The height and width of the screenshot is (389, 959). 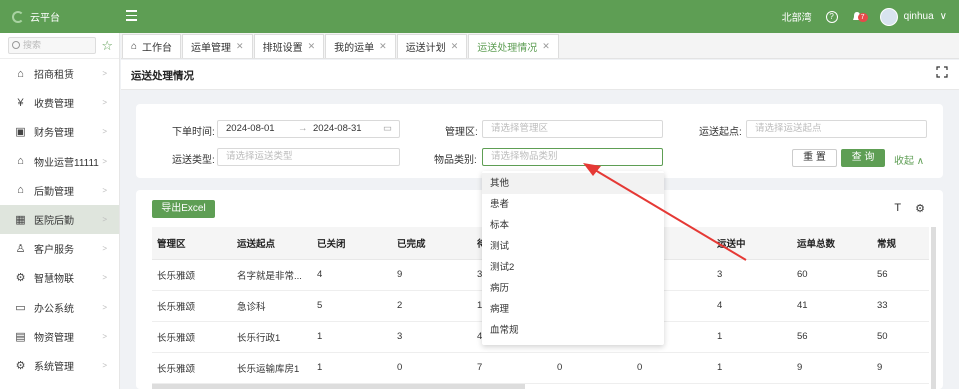 What do you see at coordinates (752, 306) in the screenshot?
I see `table-cell: 4` at bounding box center [752, 306].